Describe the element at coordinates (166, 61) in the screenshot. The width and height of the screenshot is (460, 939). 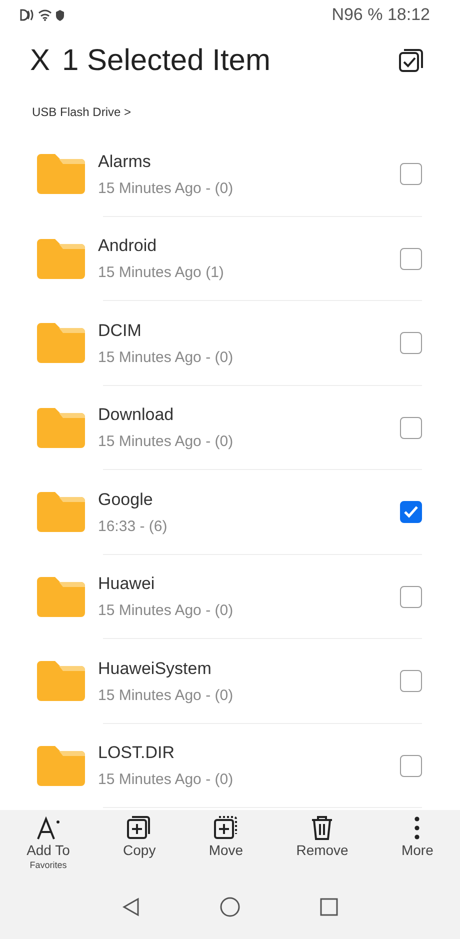
I see `selection-title: 1 Selected Item` at that location.